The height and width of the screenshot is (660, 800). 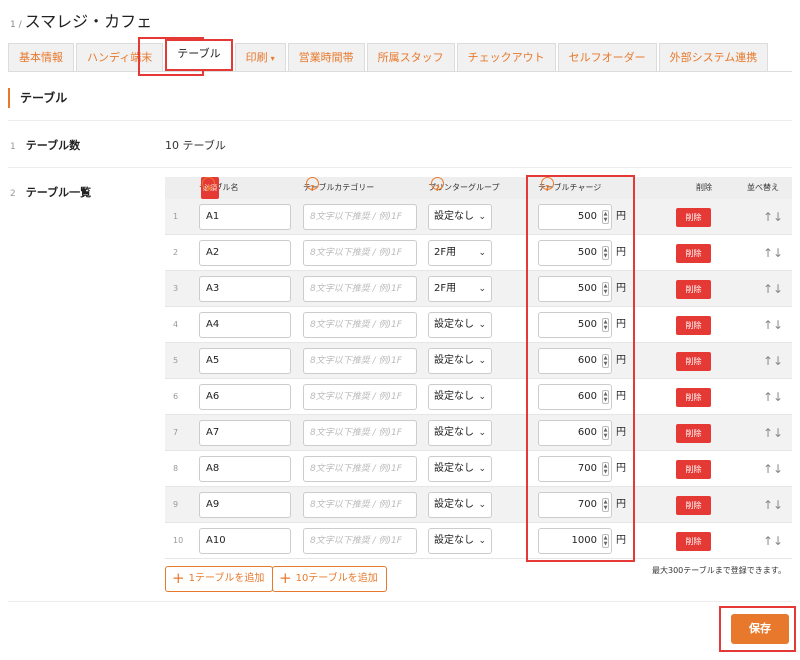 What do you see at coordinates (176, 396) in the screenshot?
I see `row-index: 6` at bounding box center [176, 396].